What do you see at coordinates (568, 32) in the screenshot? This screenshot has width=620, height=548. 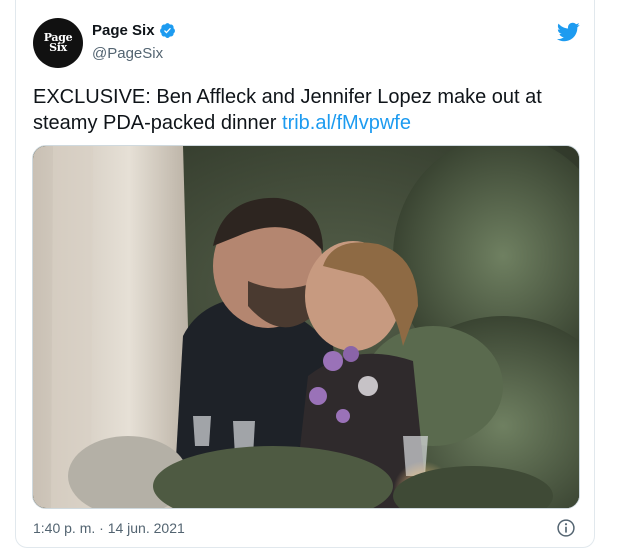 I see `twitter-bird-icon` at bounding box center [568, 32].